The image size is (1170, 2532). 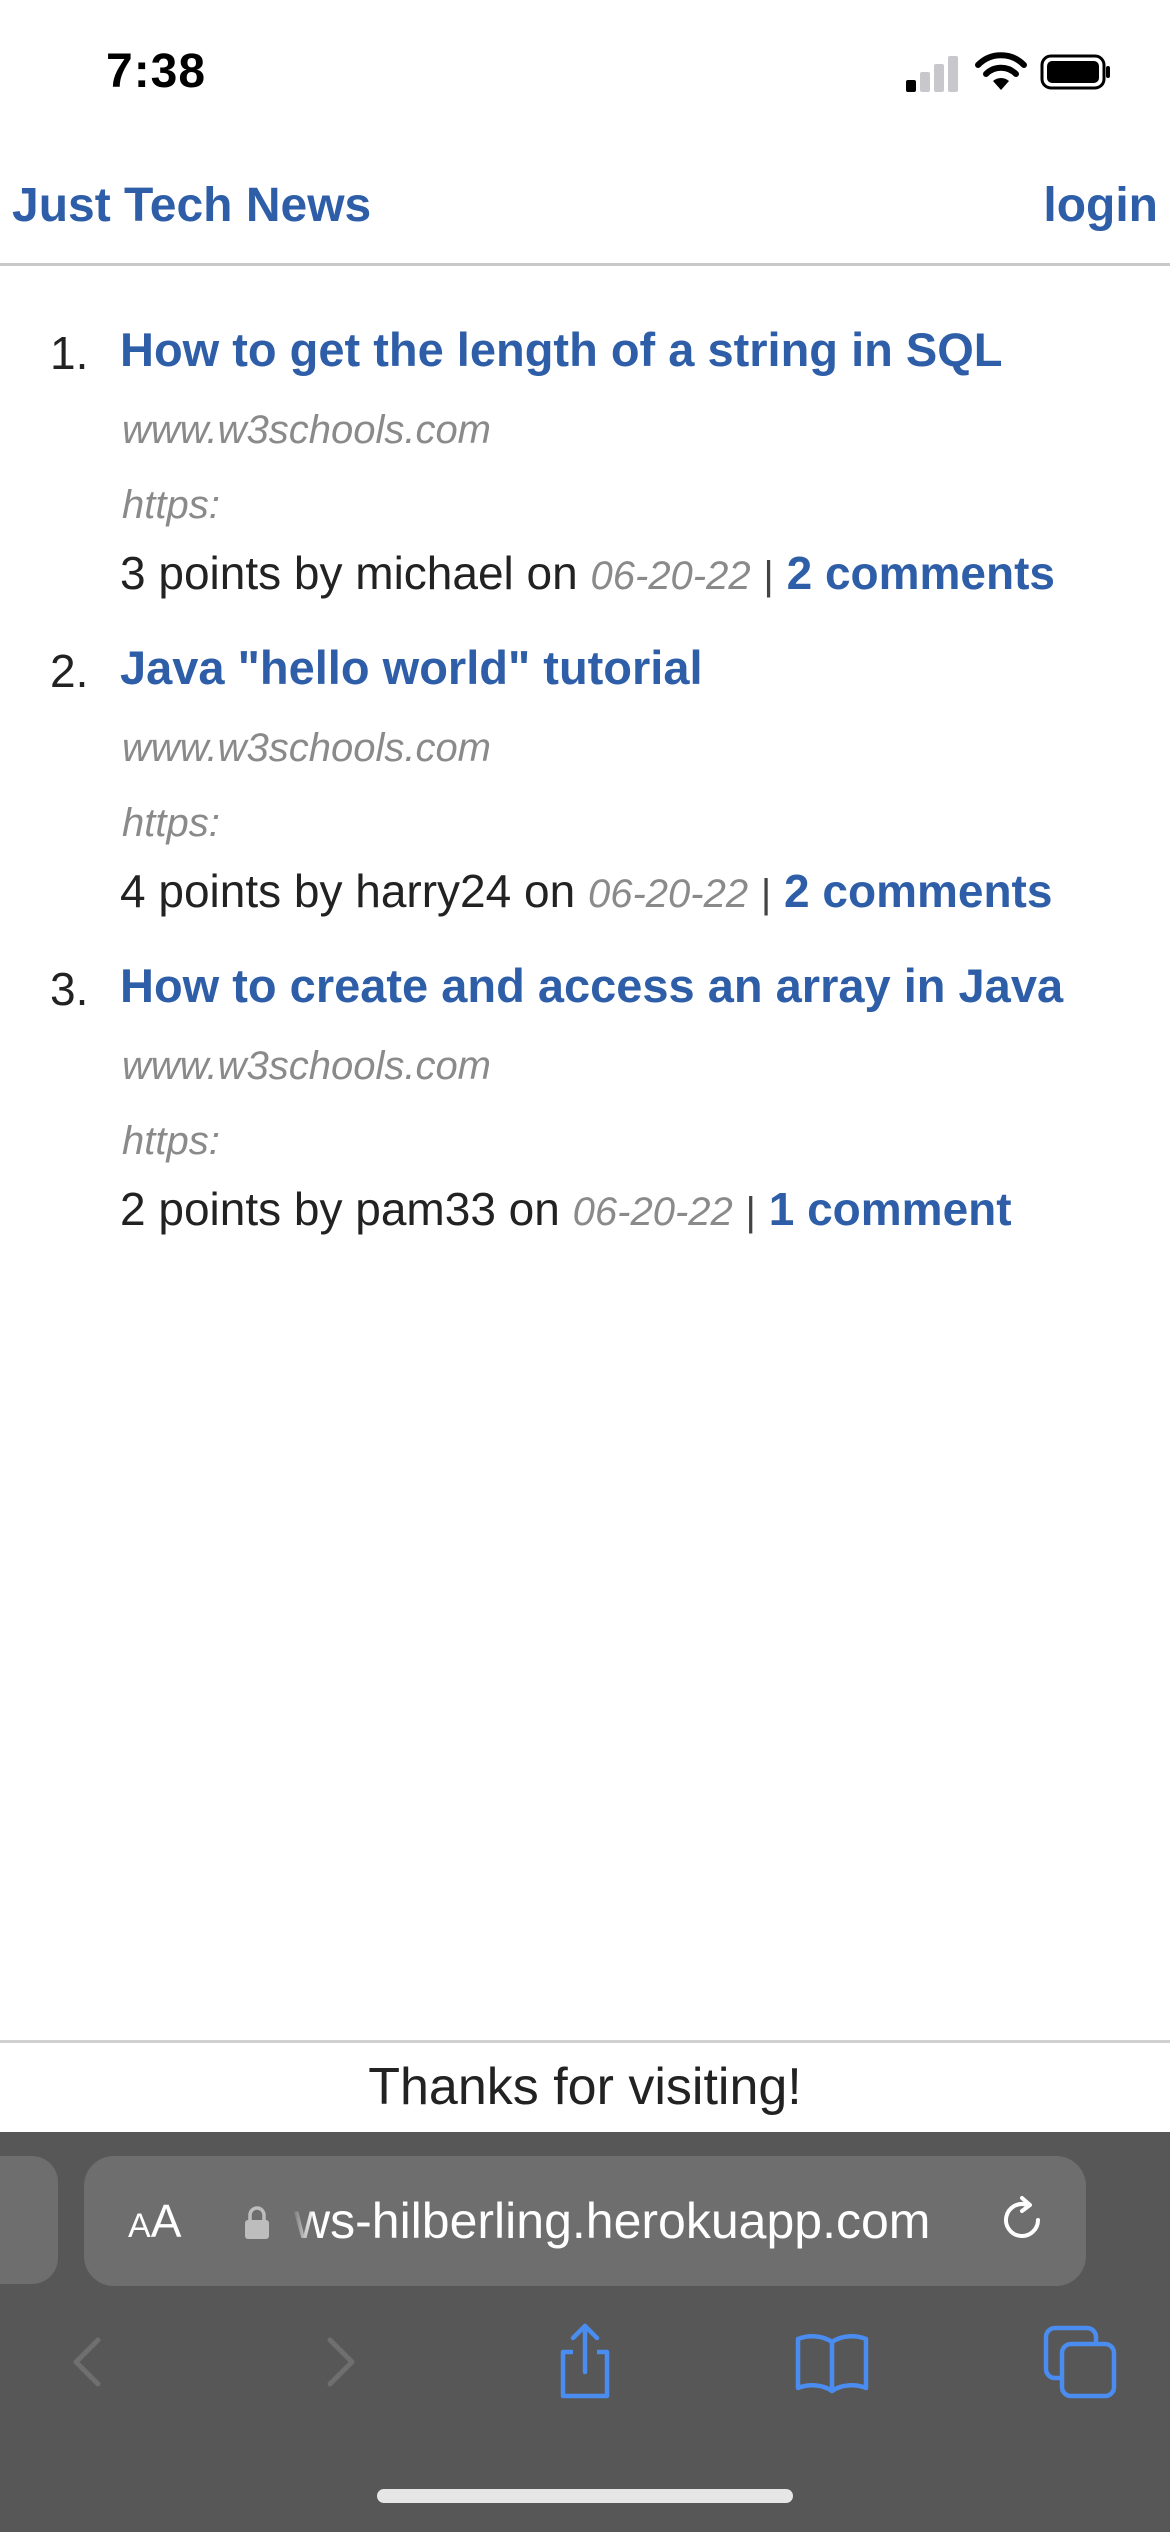 What do you see at coordinates (585, 2362) in the screenshot?
I see `share-icon` at bounding box center [585, 2362].